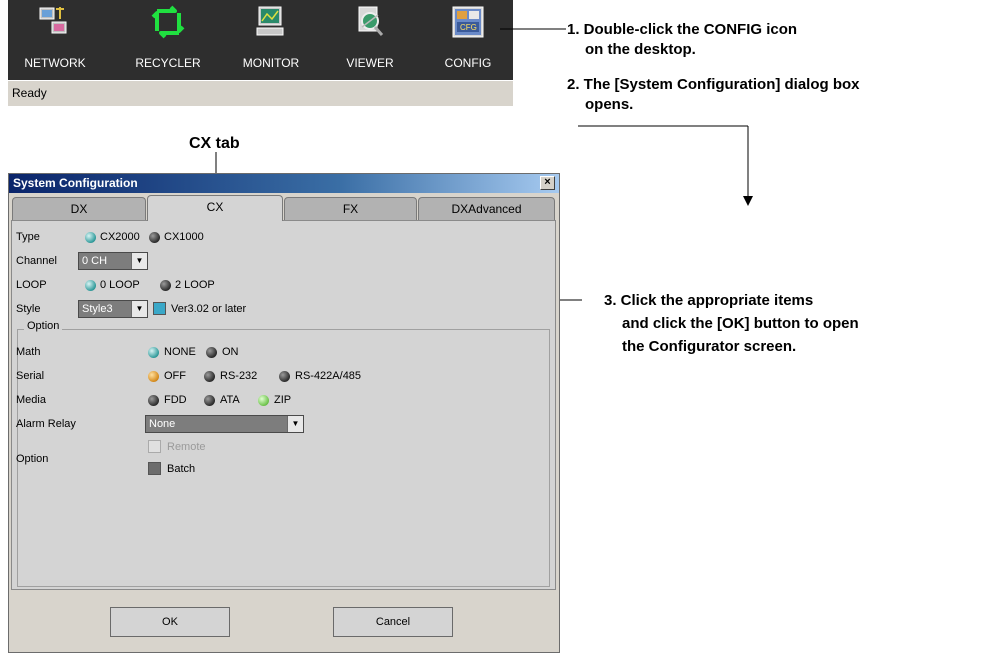  I want to click on style-select: Style3 ▼, so click(113, 309).